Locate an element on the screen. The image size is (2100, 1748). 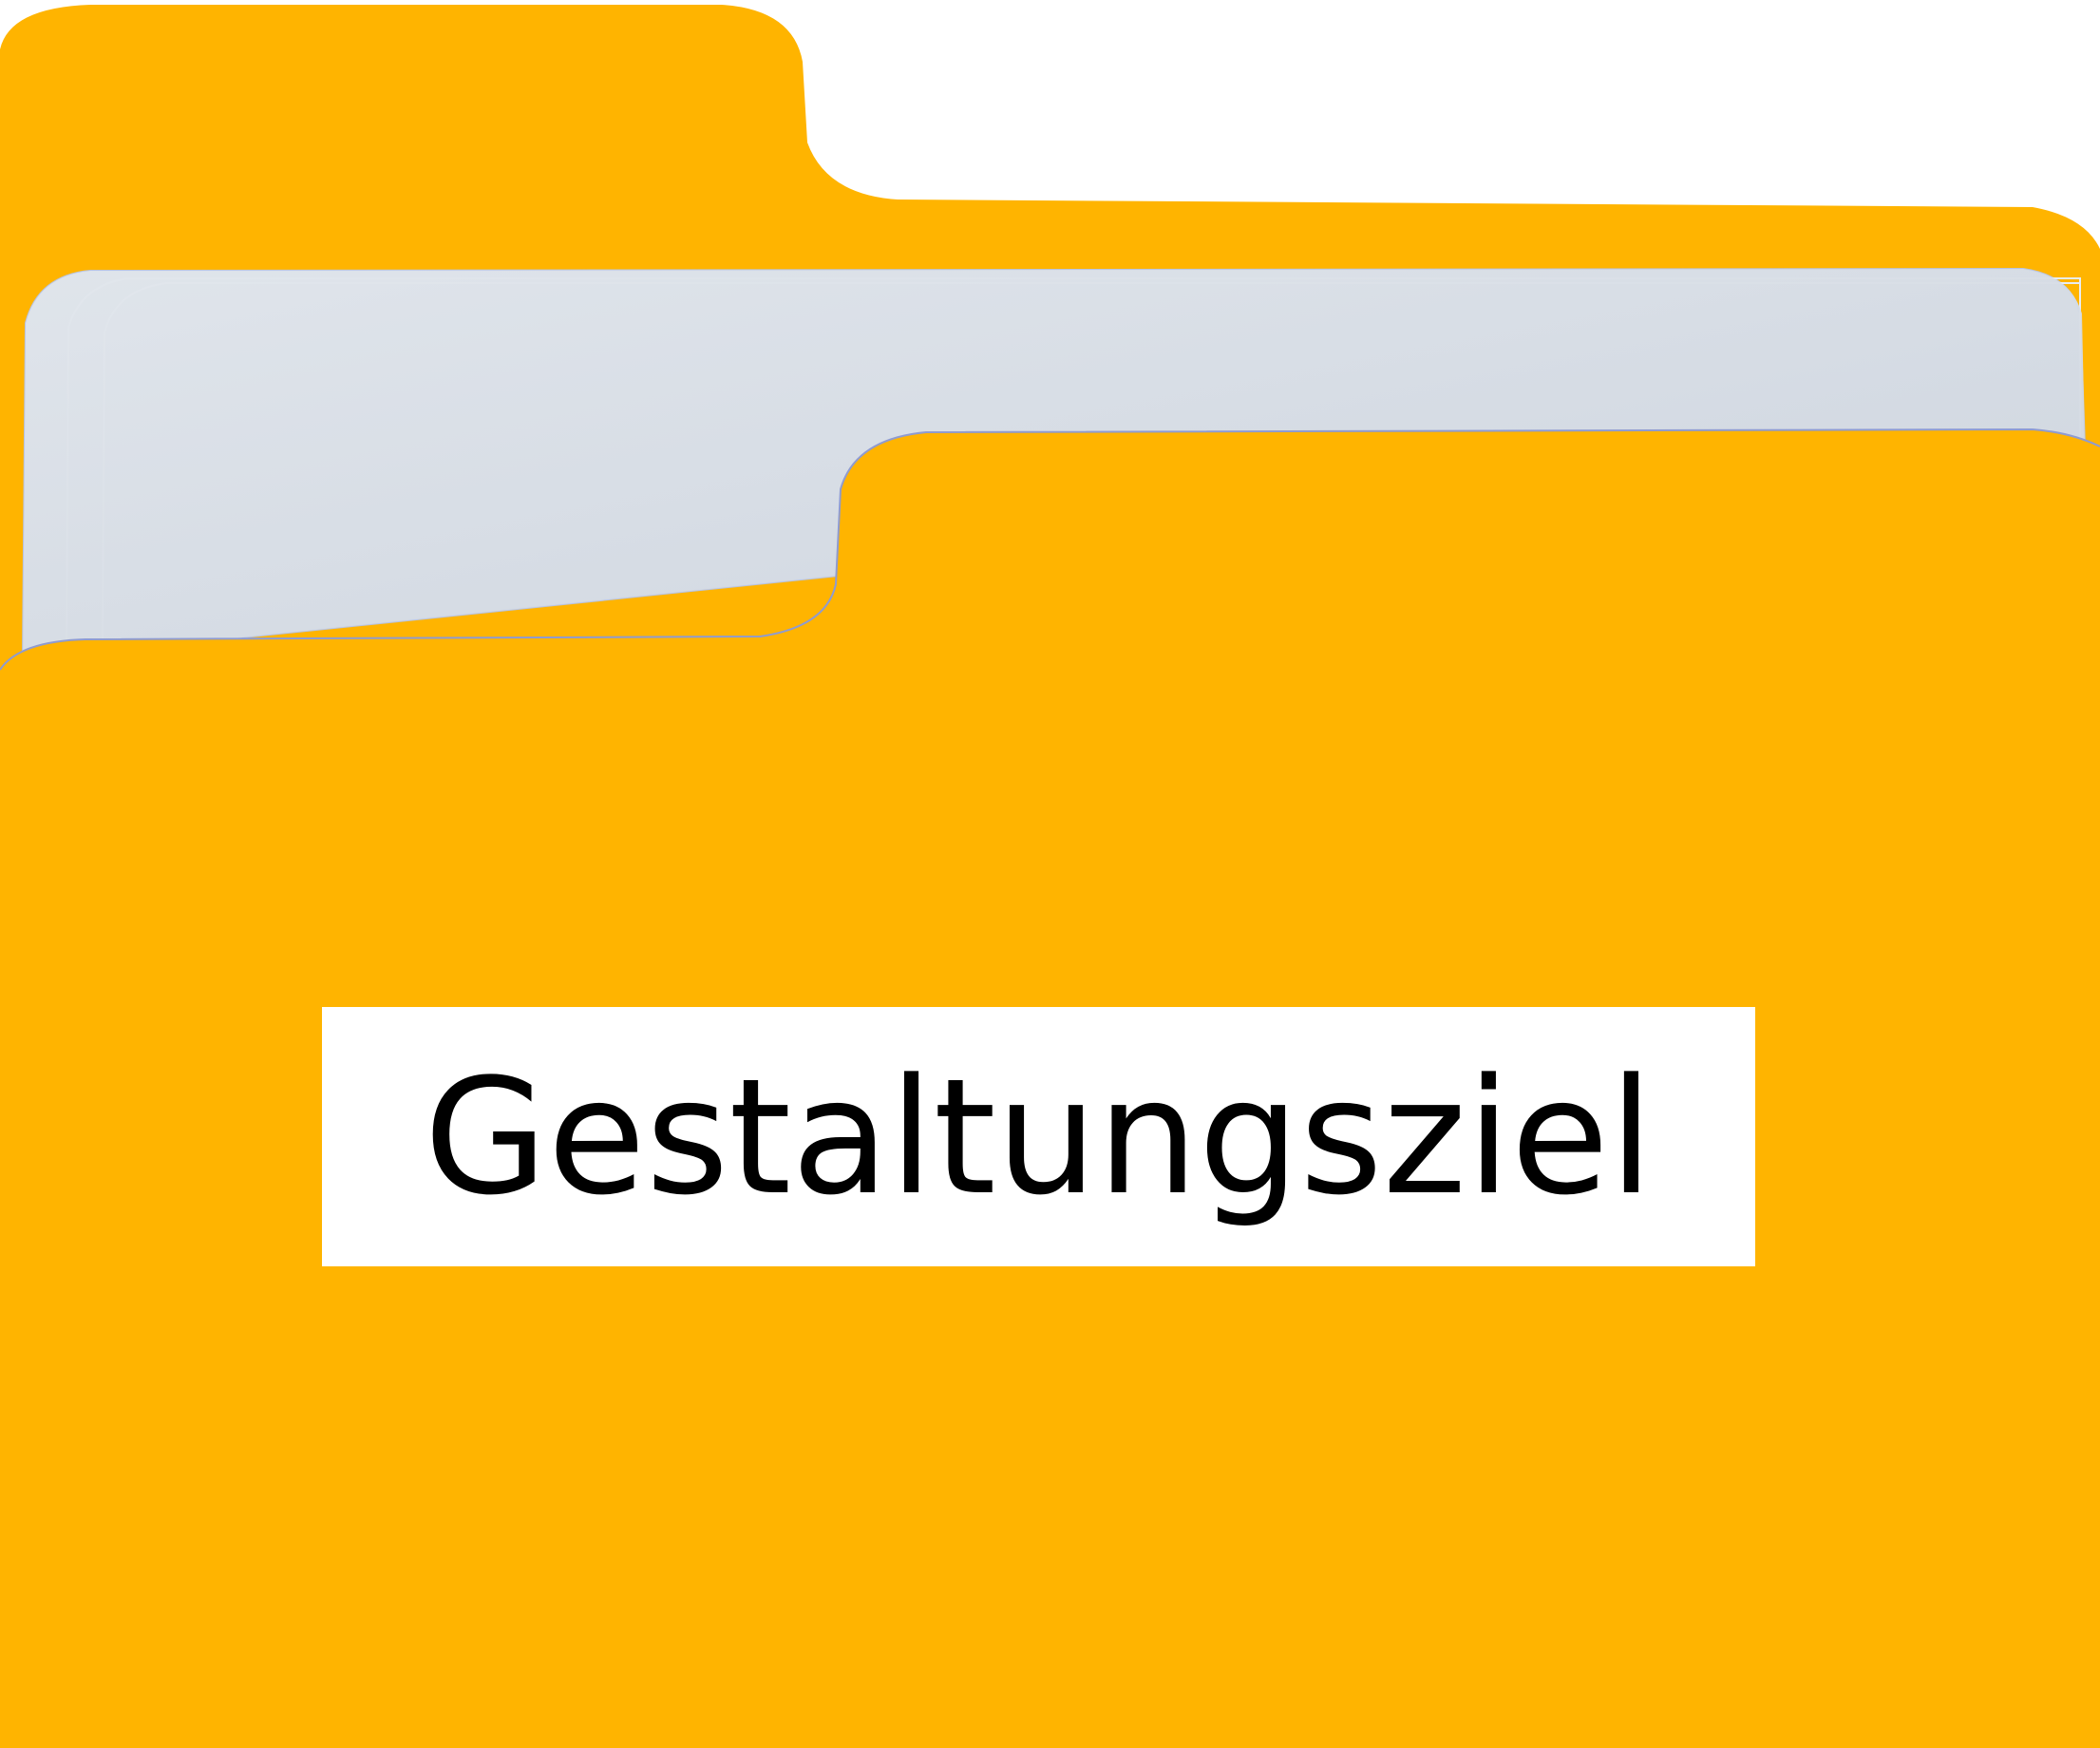
folder-label-text: Gestaltungsziel is located at coordinates (1039, 1136).